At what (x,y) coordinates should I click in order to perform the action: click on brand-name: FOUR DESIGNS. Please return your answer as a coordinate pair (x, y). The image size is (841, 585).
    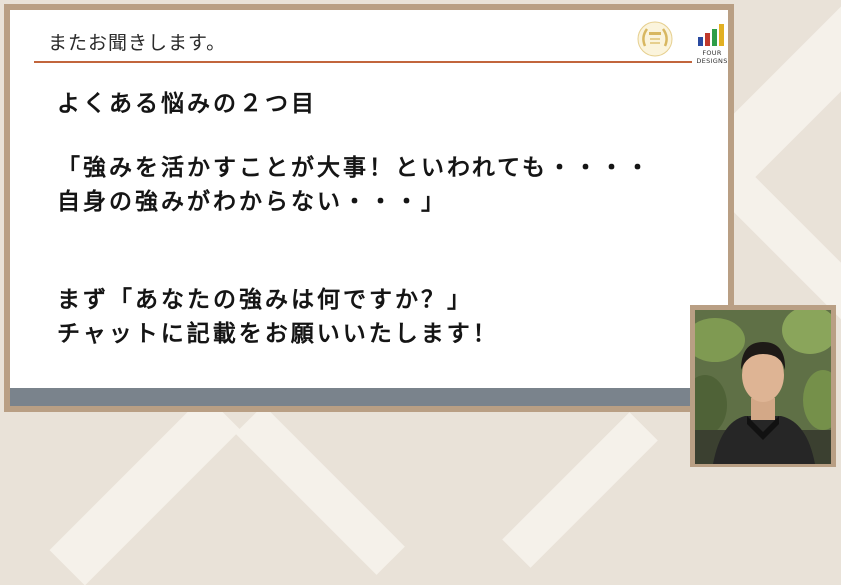
    Looking at the image, I should click on (712, 57).